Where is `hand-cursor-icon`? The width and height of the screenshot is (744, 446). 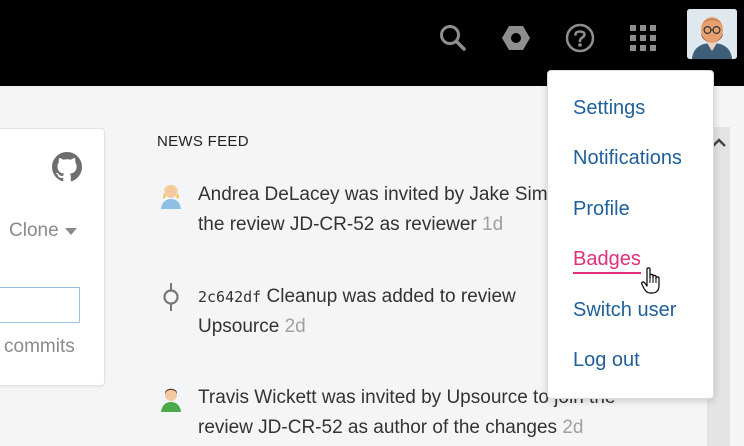 hand-cursor-icon is located at coordinates (651, 283).